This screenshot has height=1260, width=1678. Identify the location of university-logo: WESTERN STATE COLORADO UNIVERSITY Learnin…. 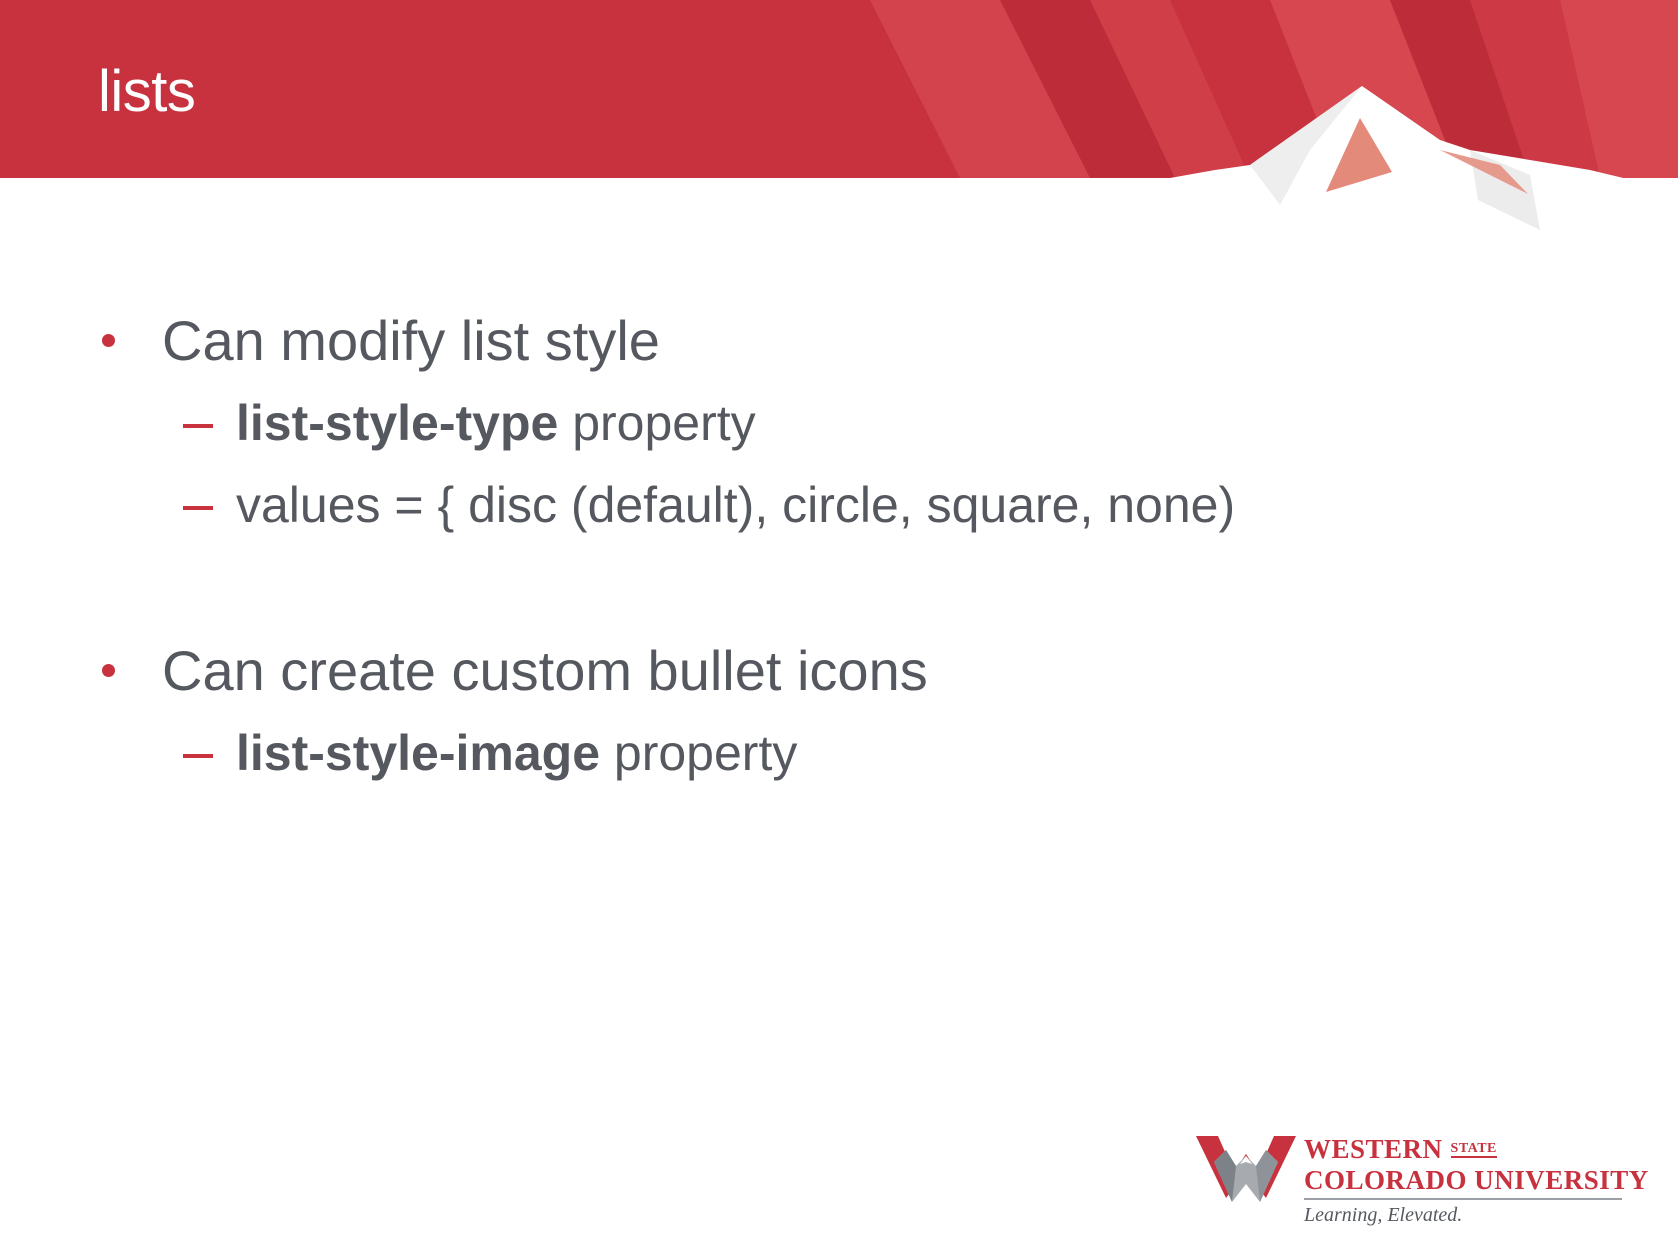
(1422, 1182).